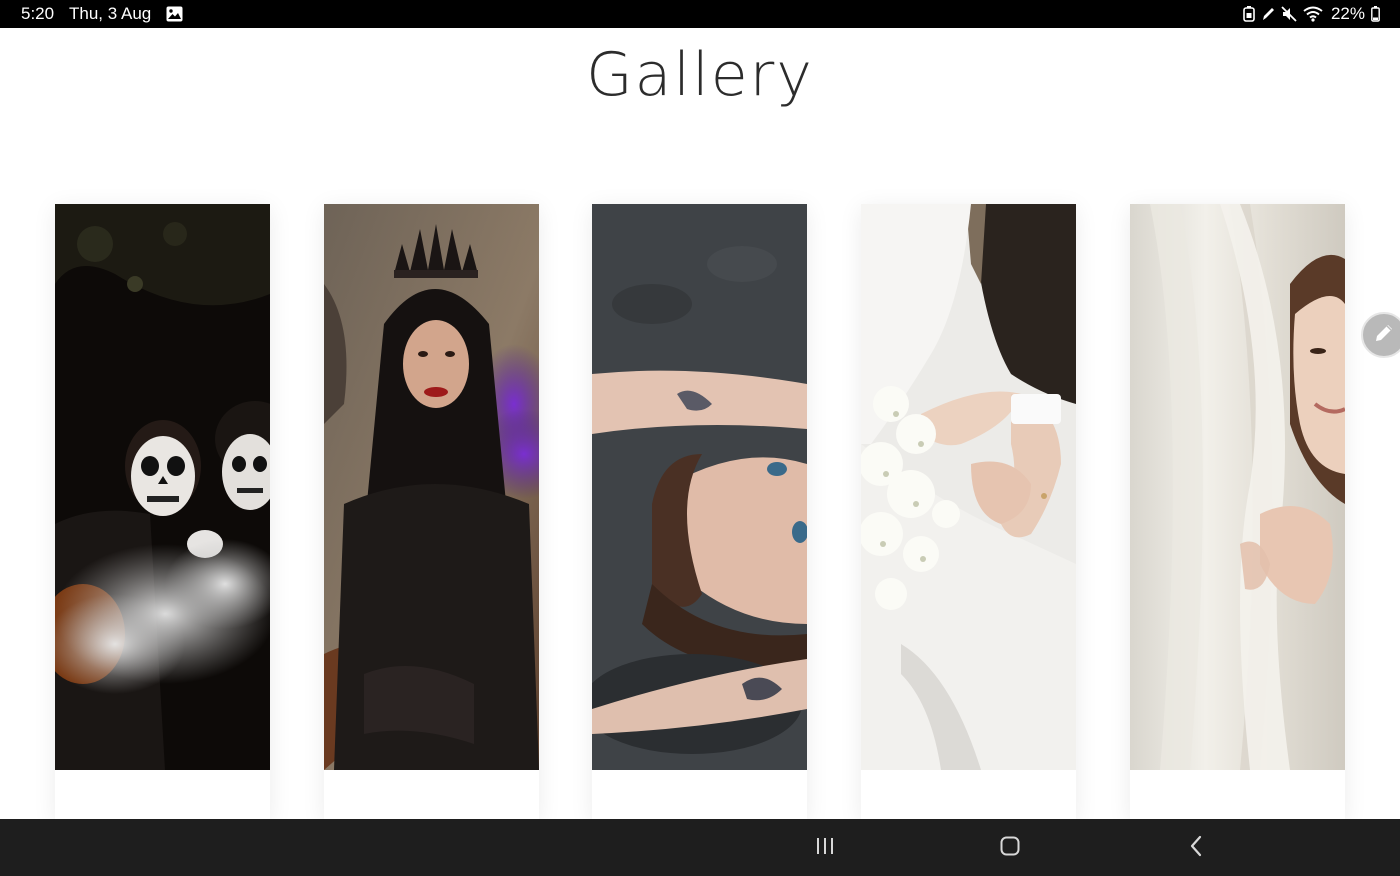 The width and height of the screenshot is (1400, 876). What do you see at coordinates (700, 847) in the screenshot?
I see `navigation-bar` at bounding box center [700, 847].